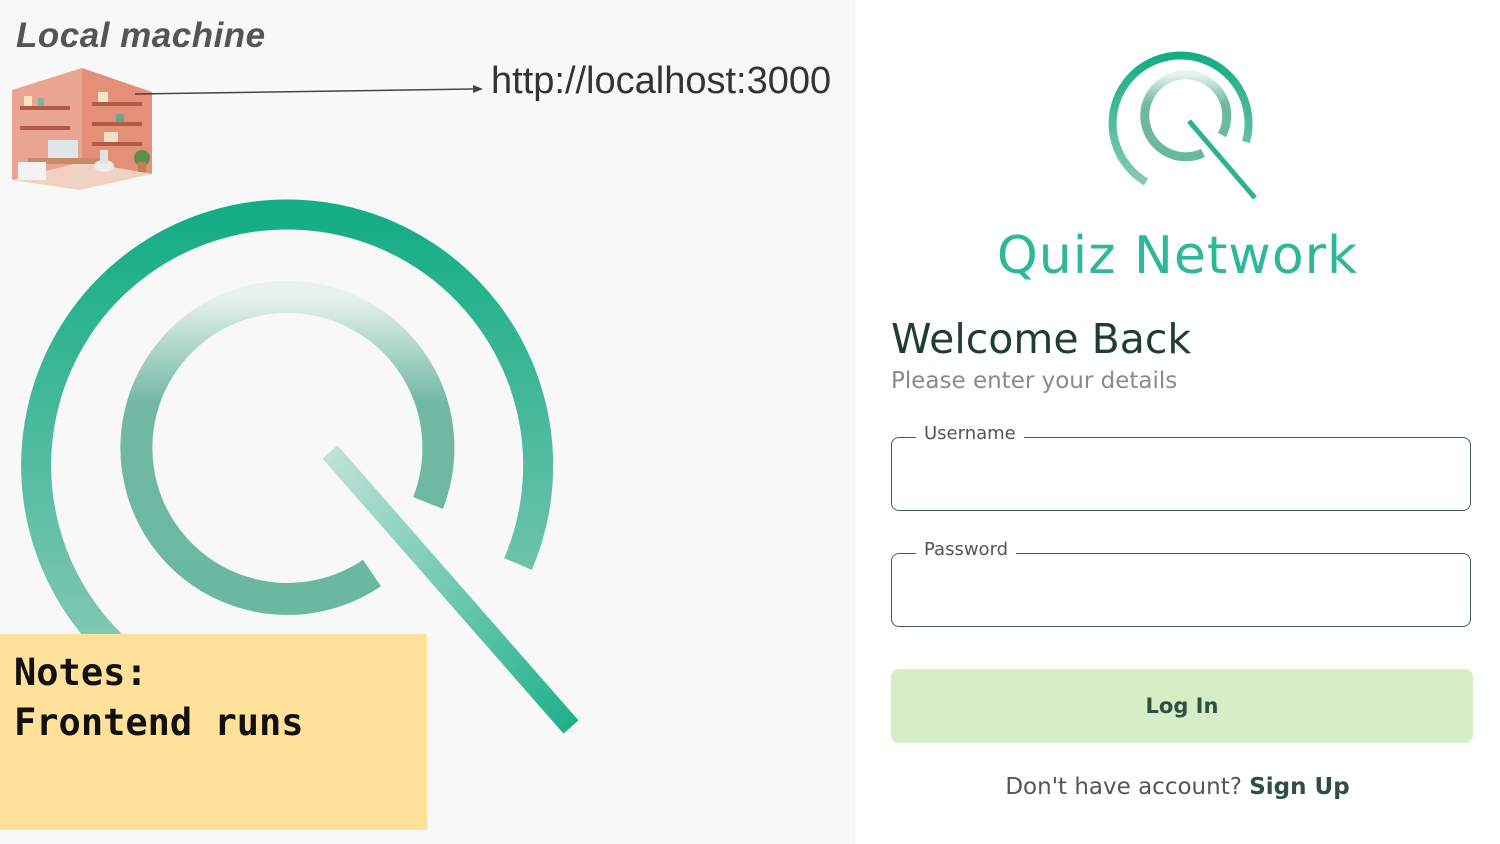 Image resolution: width=1500 pixels, height=844 pixels. Describe the element at coordinates (141, 35) in the screenshot. I see `local-machine-title: Local machine` at that location.